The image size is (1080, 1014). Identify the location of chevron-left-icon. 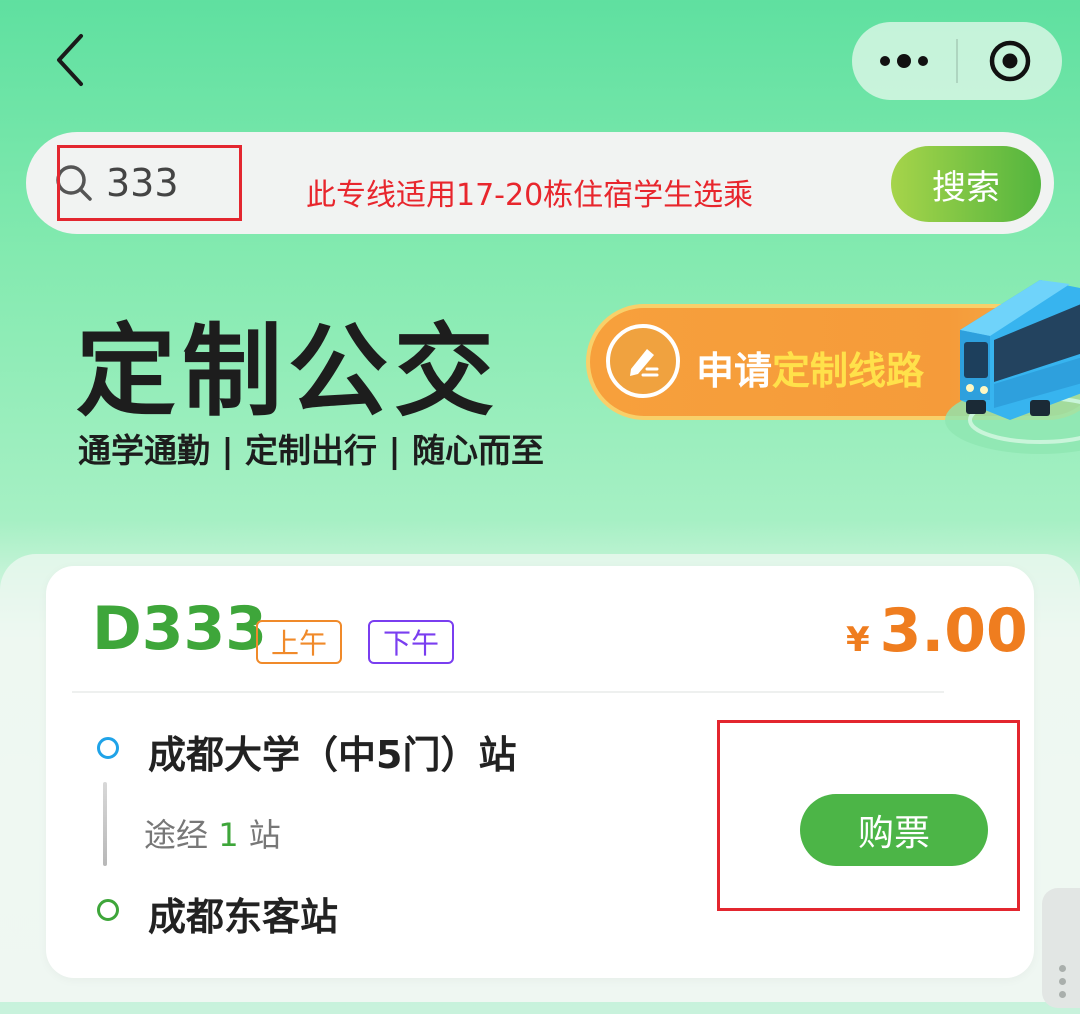
(70, 60).